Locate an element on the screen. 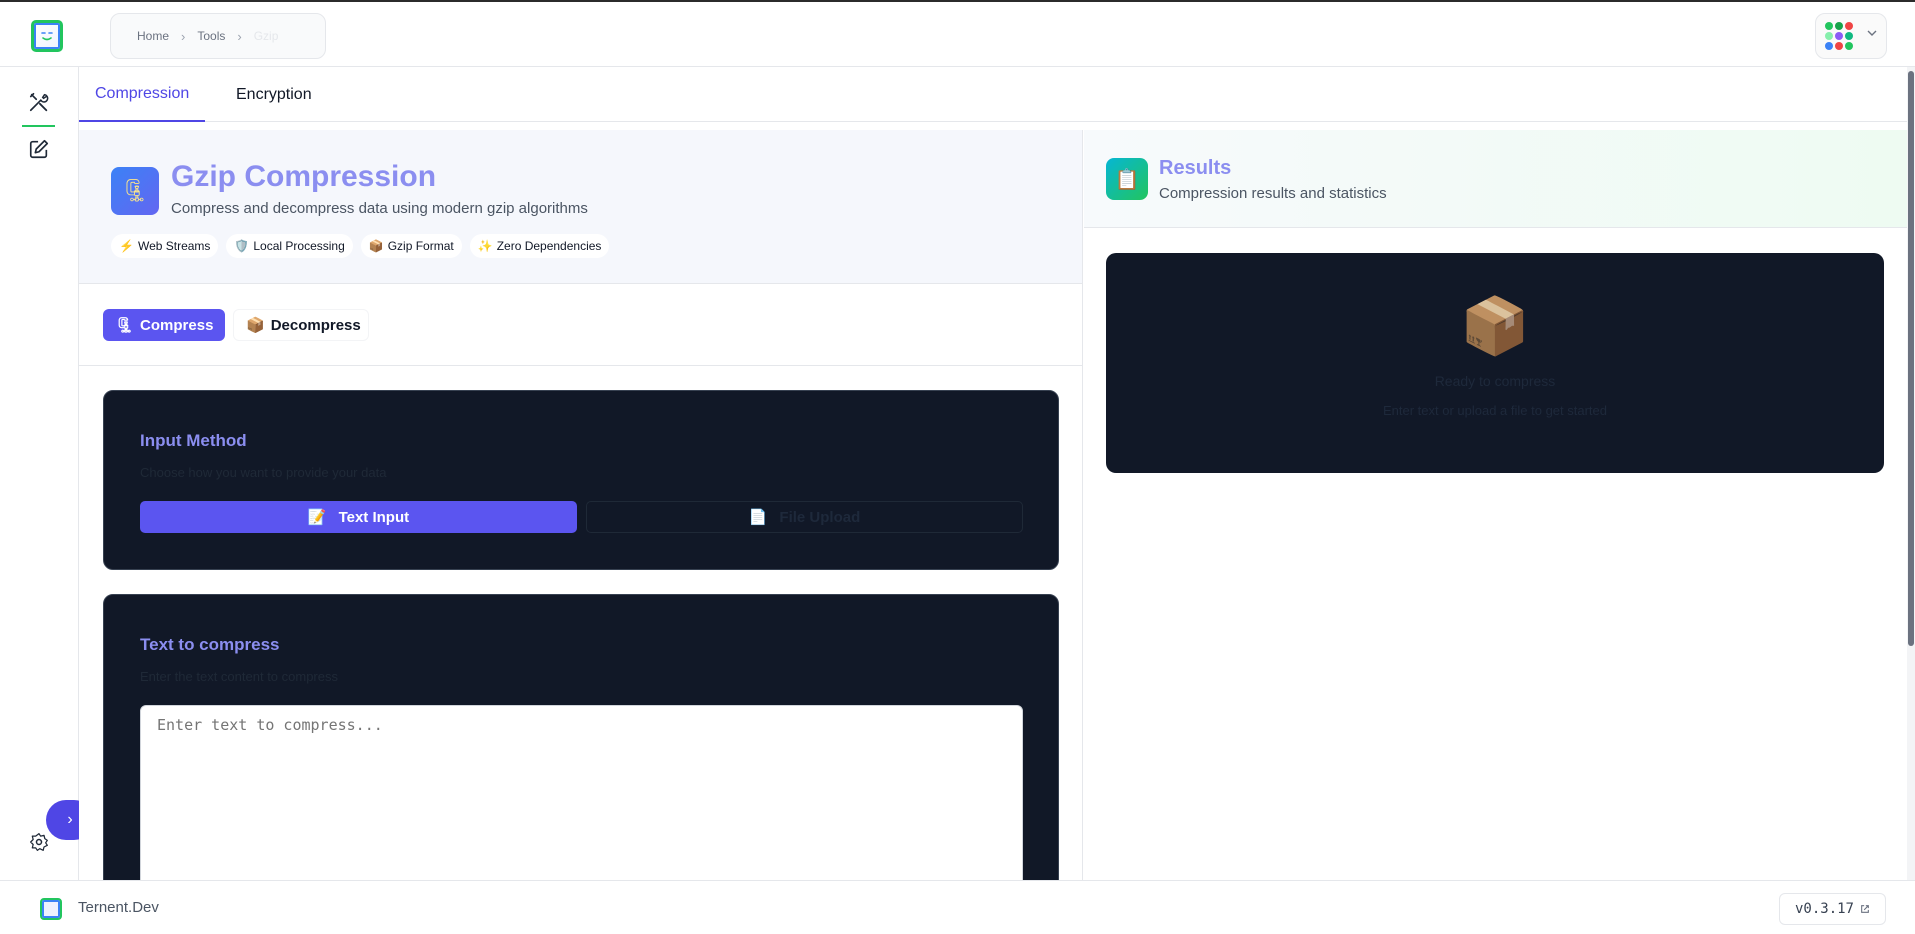  text-input-button: 📝 Text Input is located at coordinates (358, 517).